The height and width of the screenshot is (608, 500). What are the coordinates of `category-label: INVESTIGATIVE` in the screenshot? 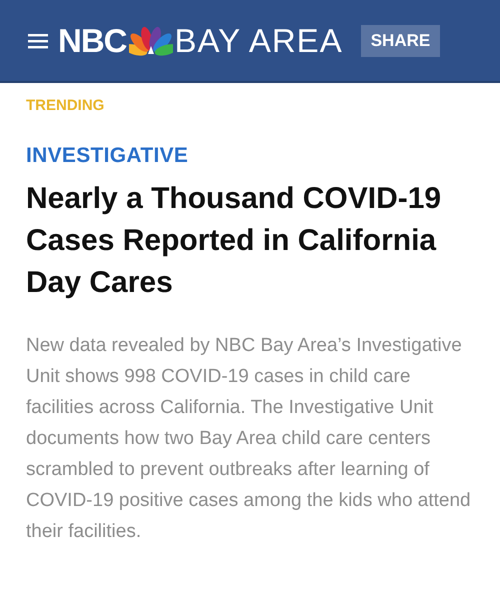 It's located at (250, 156).